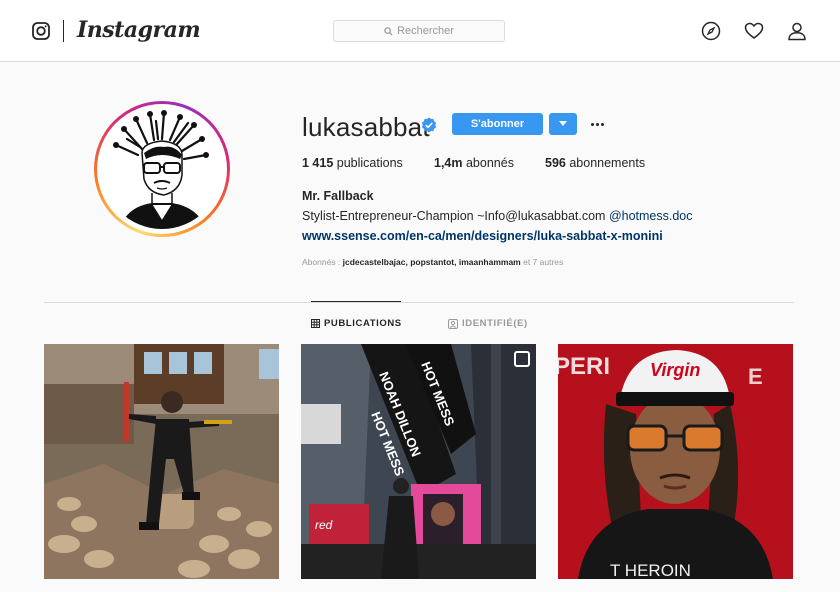 This screenshot has width=840, height=592. I want to click on post-thumbnail: PERI E Virgin T HEROIN, so click(675, 461).